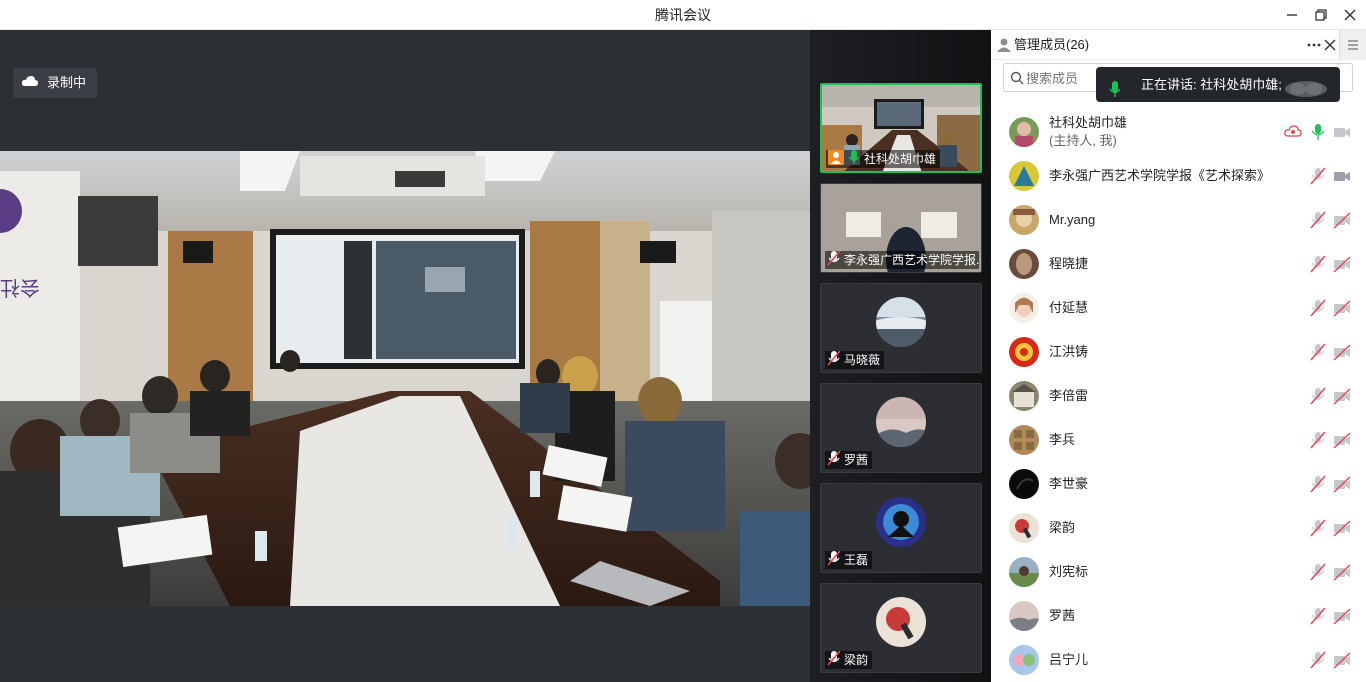 The width and height of the screenshot is (1366, 682). I want to click on member-row: 李倍雷, so click(1178, 396).